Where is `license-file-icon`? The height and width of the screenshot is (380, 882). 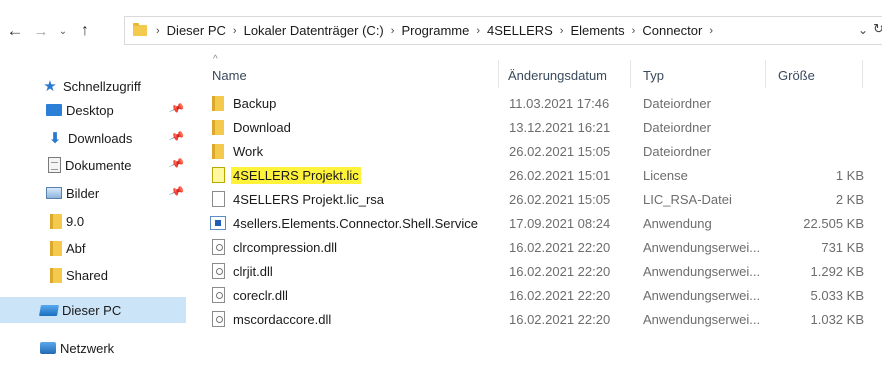 license-file-icon is located at coordinates (218, 175).